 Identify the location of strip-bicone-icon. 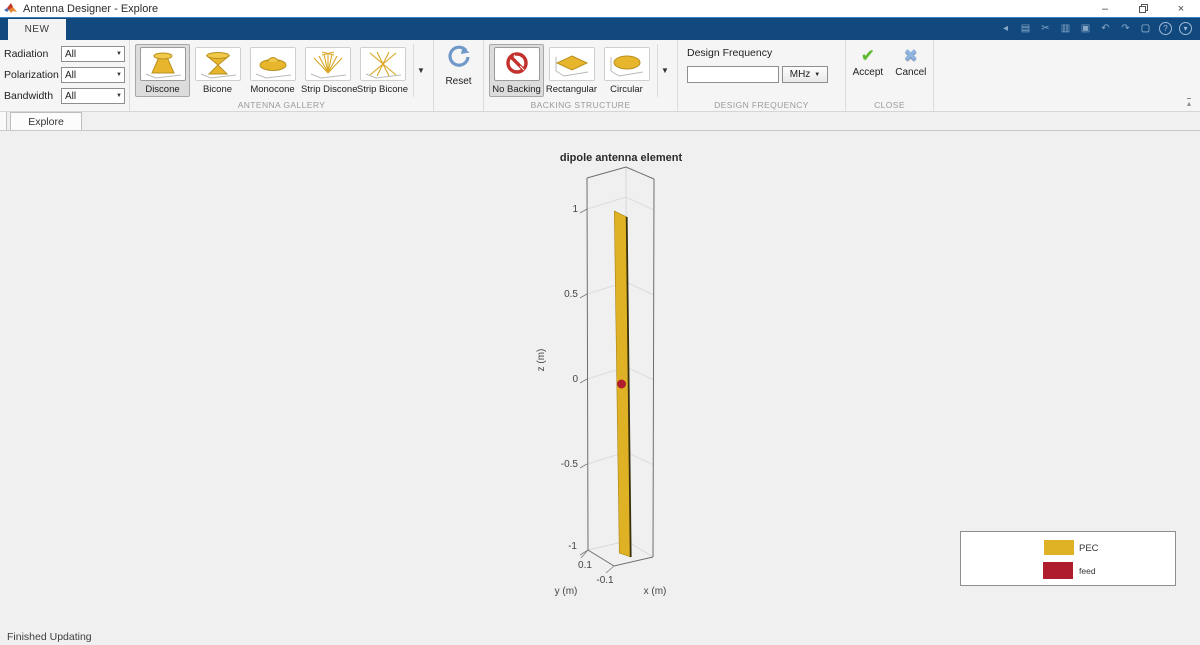
(383, 65).